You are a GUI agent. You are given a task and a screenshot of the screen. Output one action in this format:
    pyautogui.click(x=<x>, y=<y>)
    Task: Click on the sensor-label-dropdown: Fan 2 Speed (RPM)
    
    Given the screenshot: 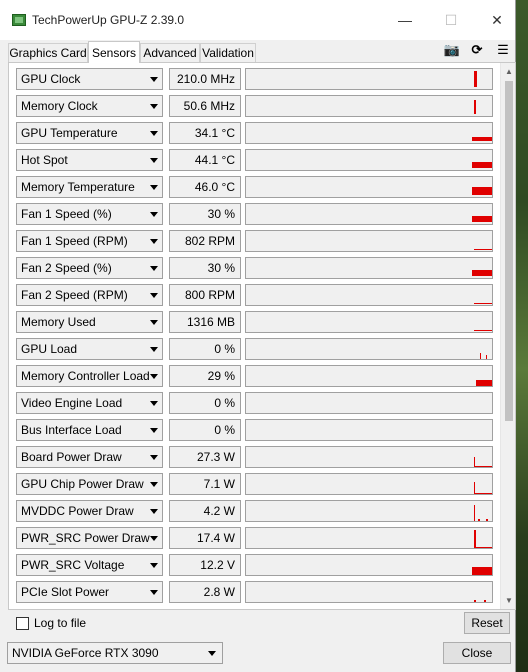 What is the action you would take?
    pyautogui.click(x=89, y=295)
    